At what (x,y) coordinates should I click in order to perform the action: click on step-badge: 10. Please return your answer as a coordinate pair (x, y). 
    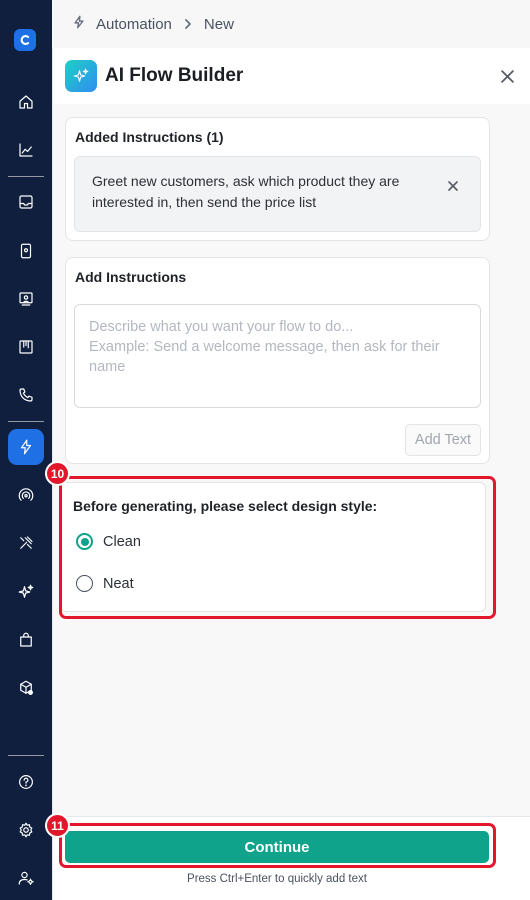
    Looking at the image, I should click on (57, 473).